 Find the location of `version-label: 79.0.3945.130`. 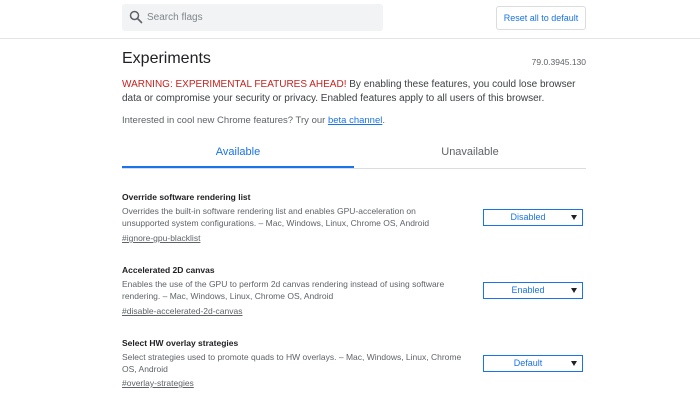

version-label: 79.0.3945.130 is located at coordinates (558, 62).